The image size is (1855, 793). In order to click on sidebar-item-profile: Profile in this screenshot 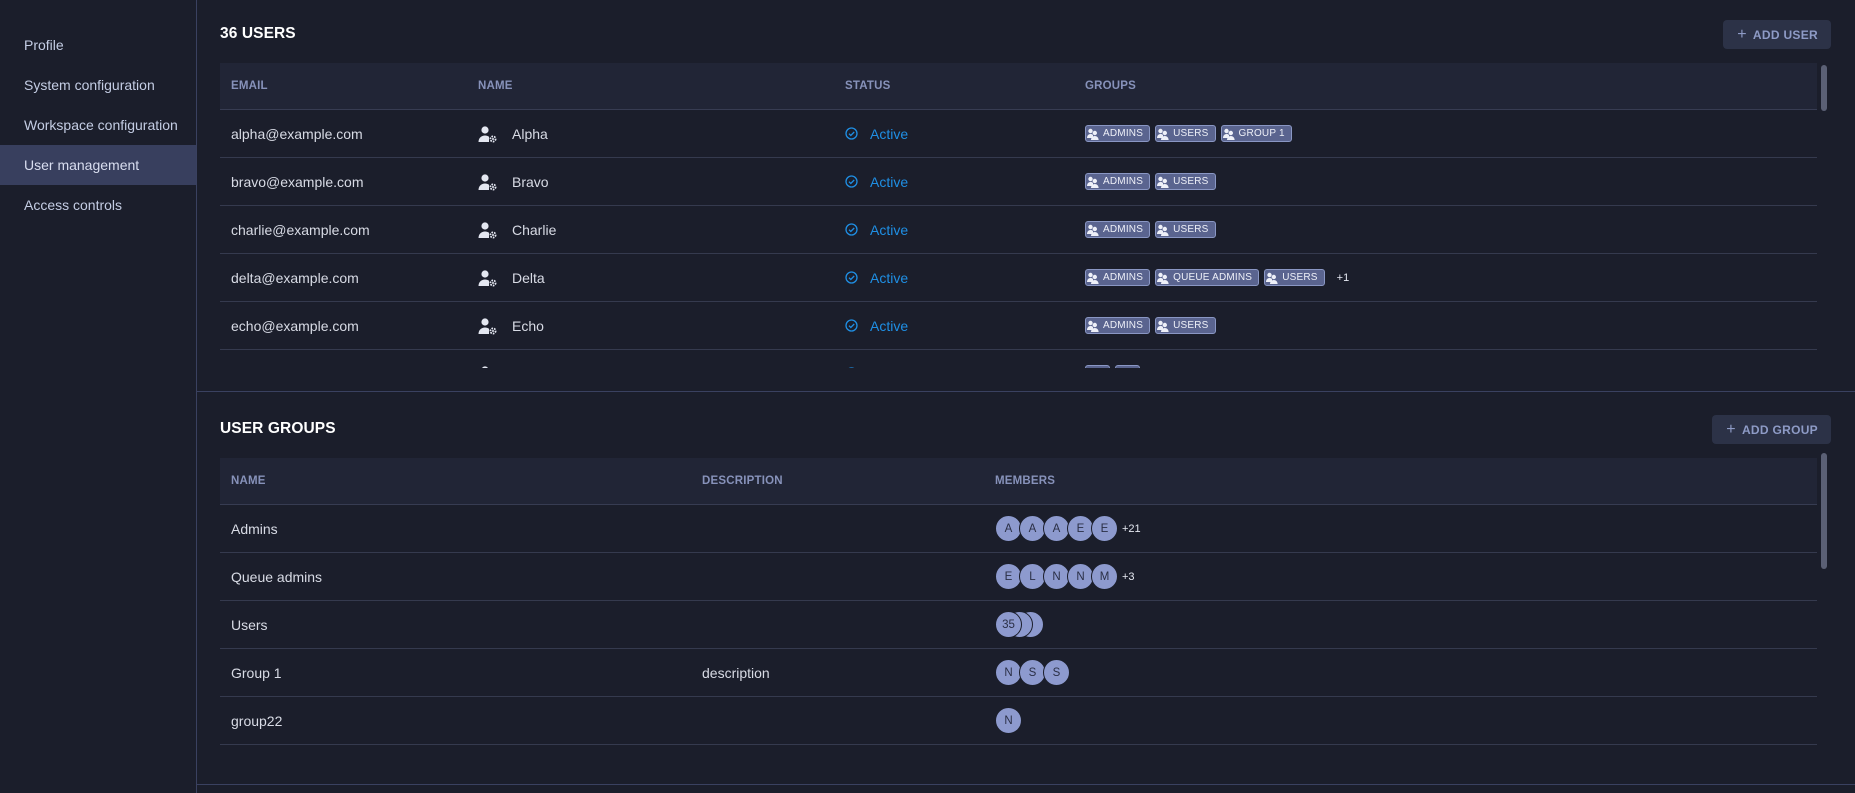, I will do `click(98, 45)`.